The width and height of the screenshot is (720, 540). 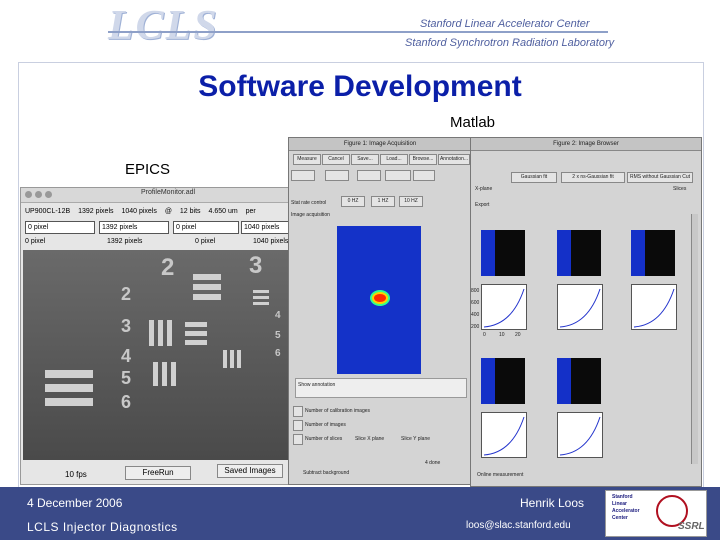 What do you see at coordinates (518, 335) in the screenshot?
I see `x-tick: 20` at bounding box center [518, 335].